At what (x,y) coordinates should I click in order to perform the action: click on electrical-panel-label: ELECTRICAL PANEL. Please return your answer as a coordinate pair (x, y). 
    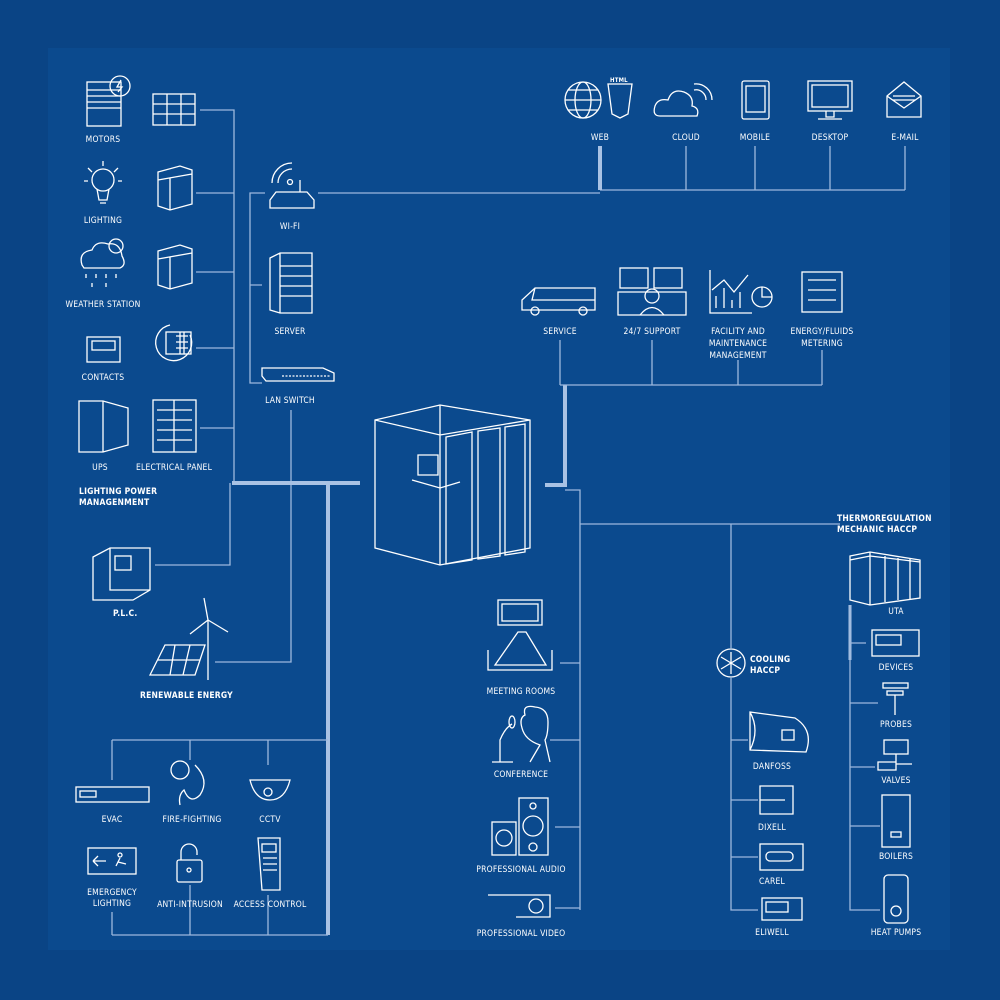
    Looking at the image, I should click on (174, 468).